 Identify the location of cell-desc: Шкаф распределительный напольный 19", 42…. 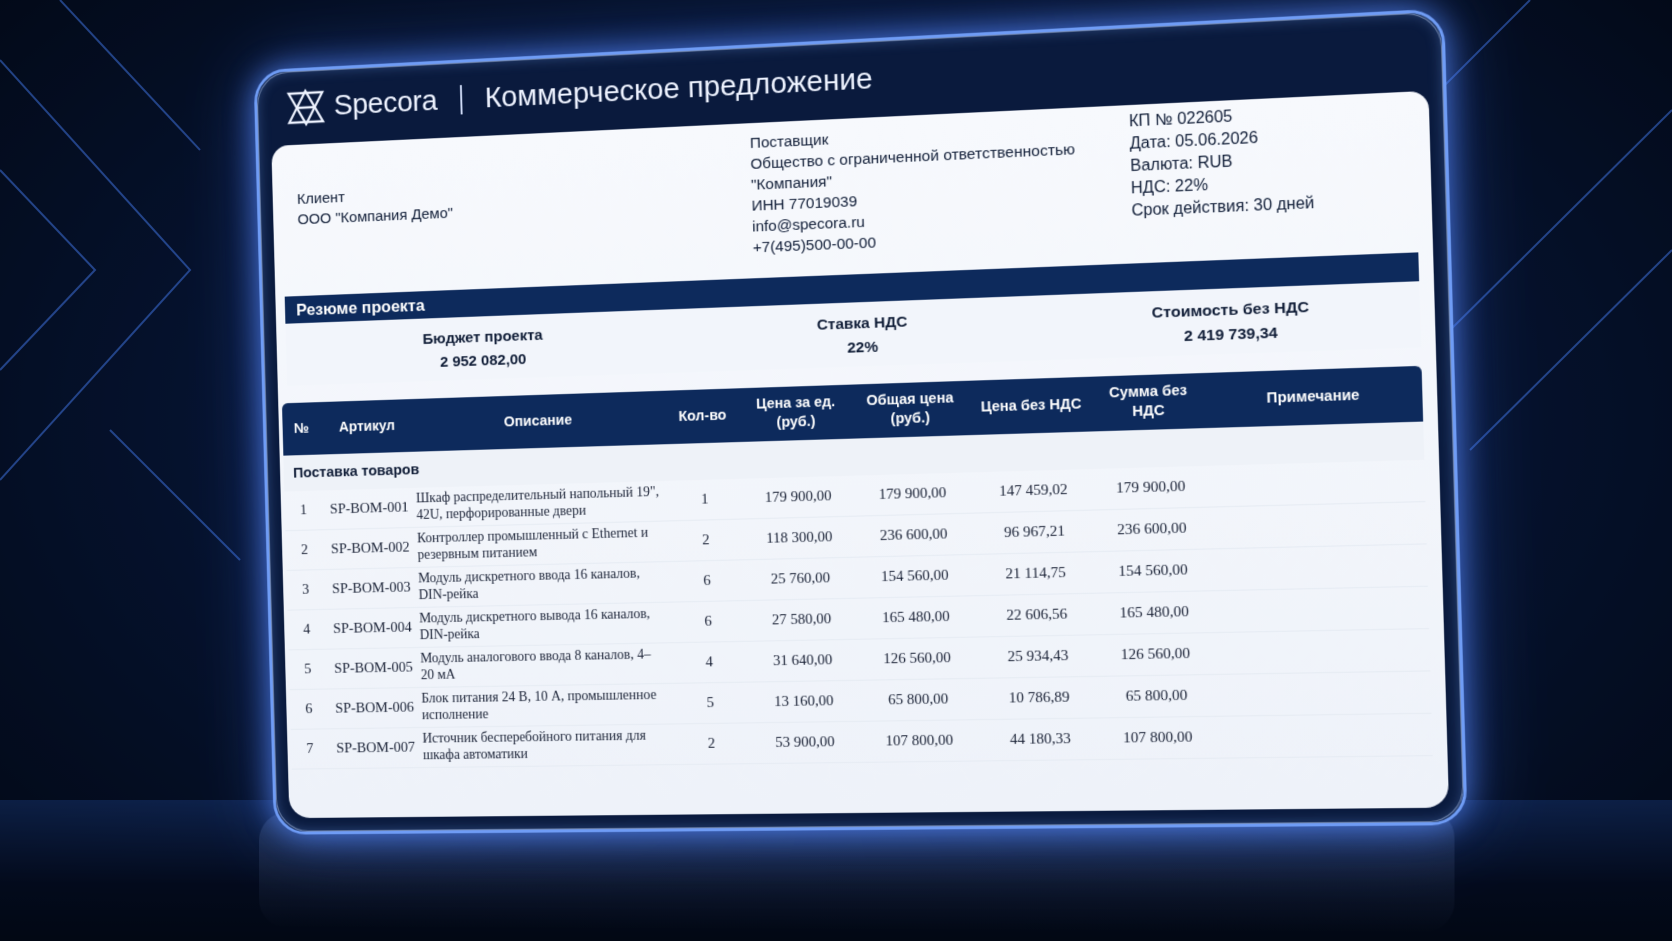
(537, 504).